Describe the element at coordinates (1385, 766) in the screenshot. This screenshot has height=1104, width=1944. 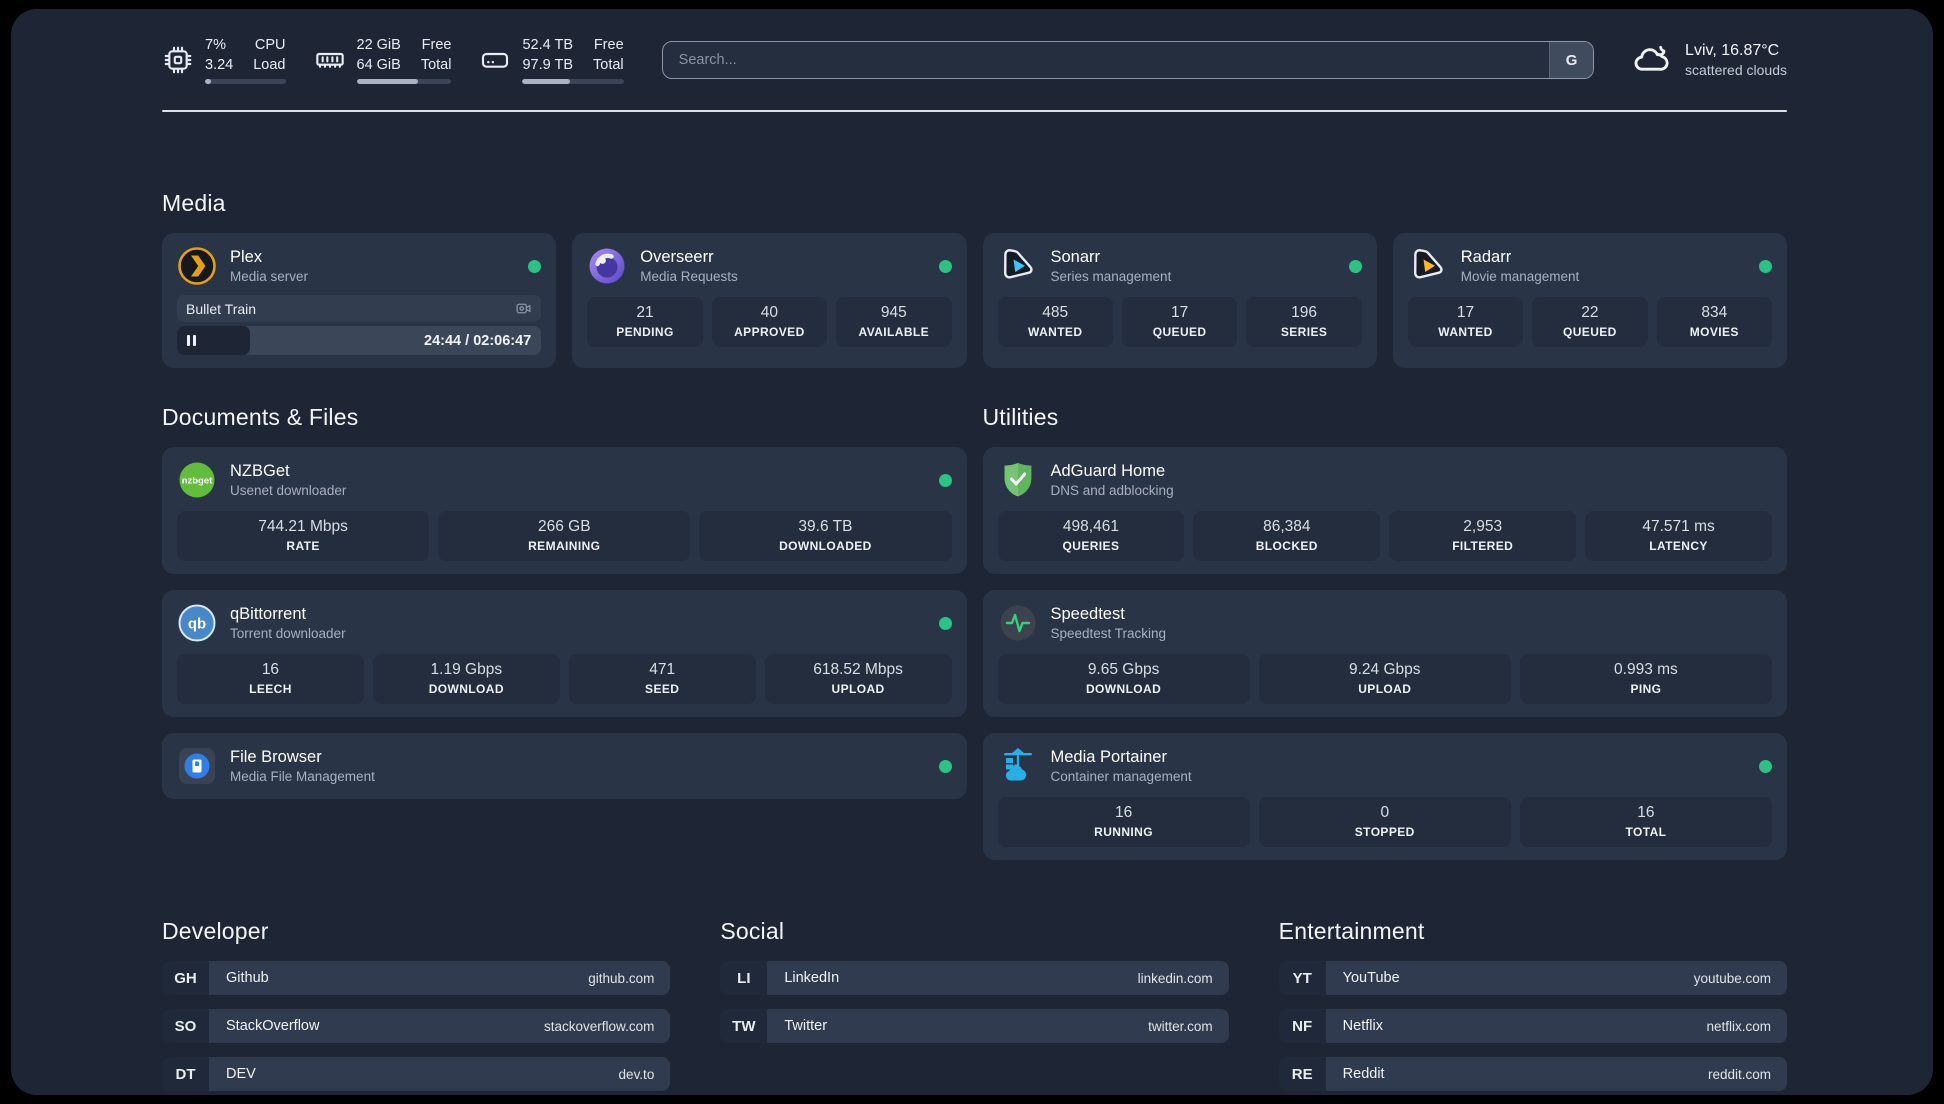
I see `service-card-header: Media Portainer Container management` at that location.